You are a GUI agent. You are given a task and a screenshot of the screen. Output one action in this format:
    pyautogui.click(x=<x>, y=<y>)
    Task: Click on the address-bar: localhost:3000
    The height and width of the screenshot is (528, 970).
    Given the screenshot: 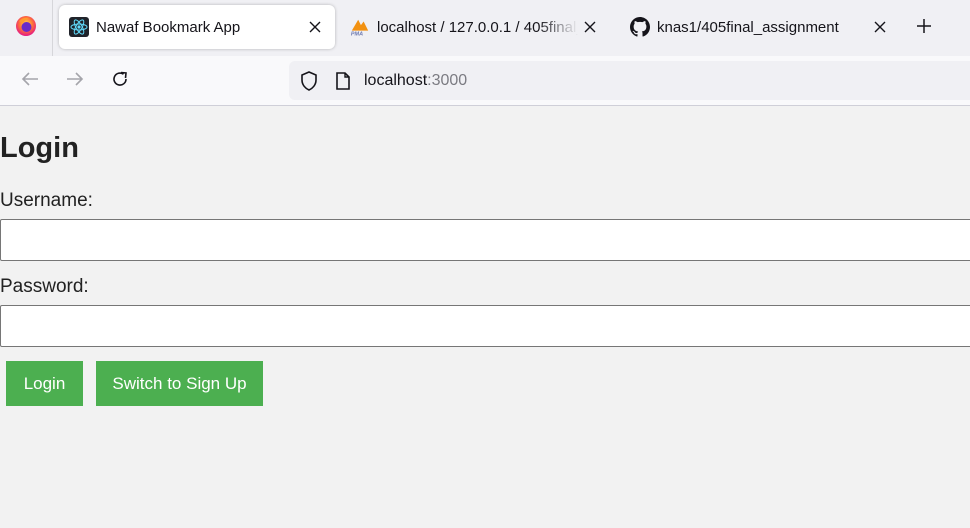 What is the action you would take?
    pyautogui.click(x=629, y=80)
    